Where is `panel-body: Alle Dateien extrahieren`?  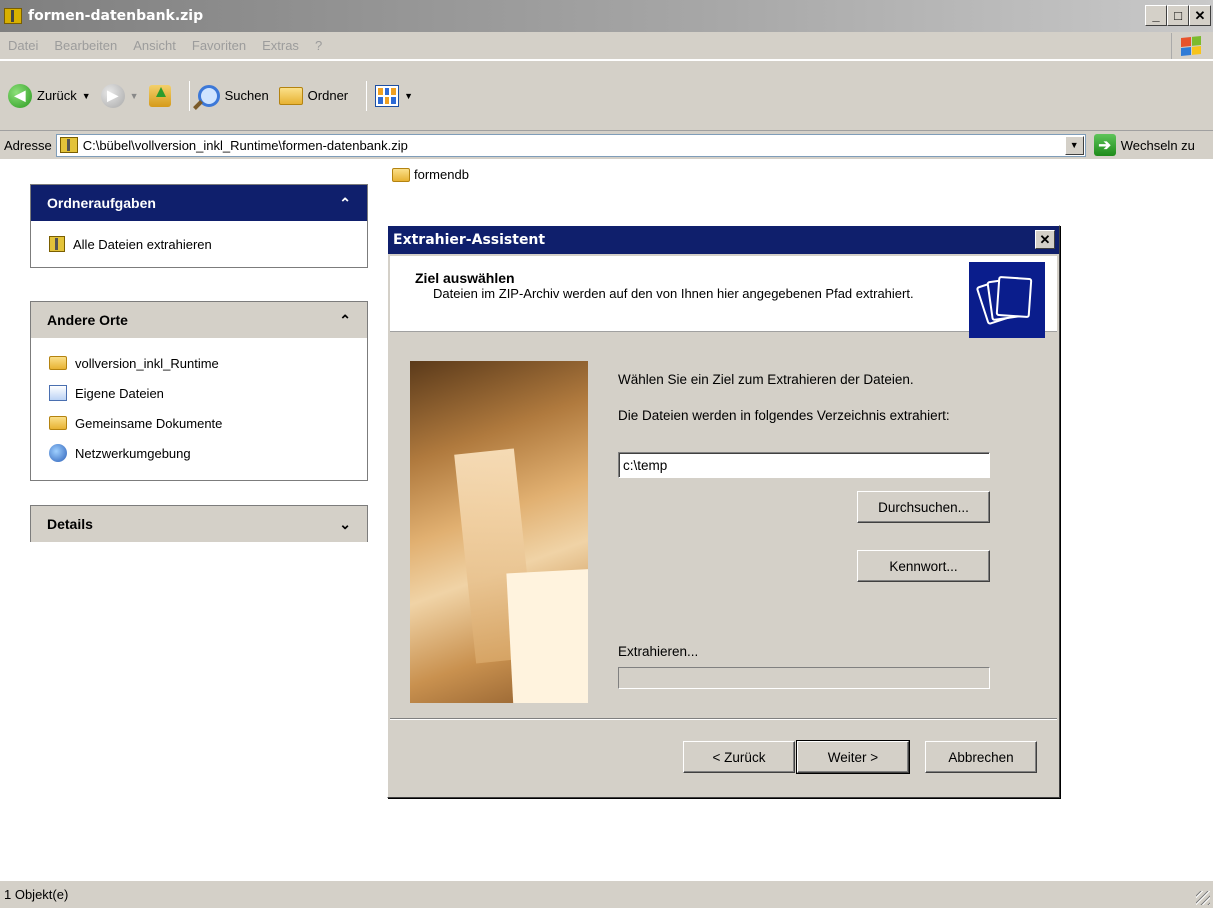
panel-body: Alle Dateien extrahieren is located at coordinates (199, 244).